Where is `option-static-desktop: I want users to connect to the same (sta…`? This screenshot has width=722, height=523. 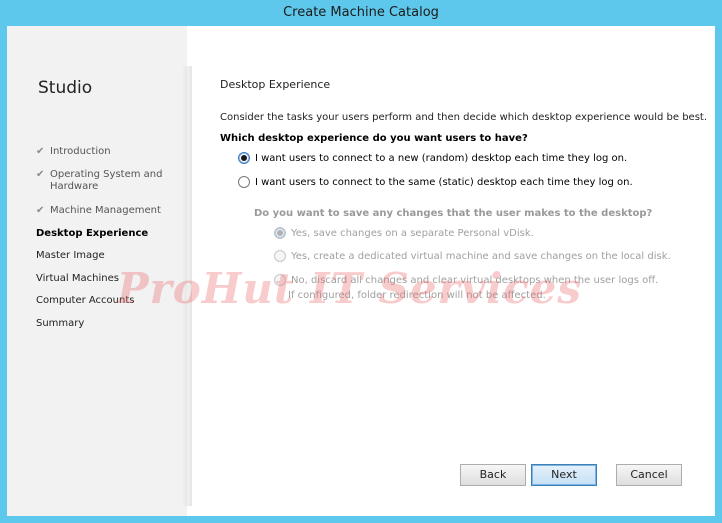
option-static-desktop: I want users to connect to the same (sta… is located at coordinates (435, 182).